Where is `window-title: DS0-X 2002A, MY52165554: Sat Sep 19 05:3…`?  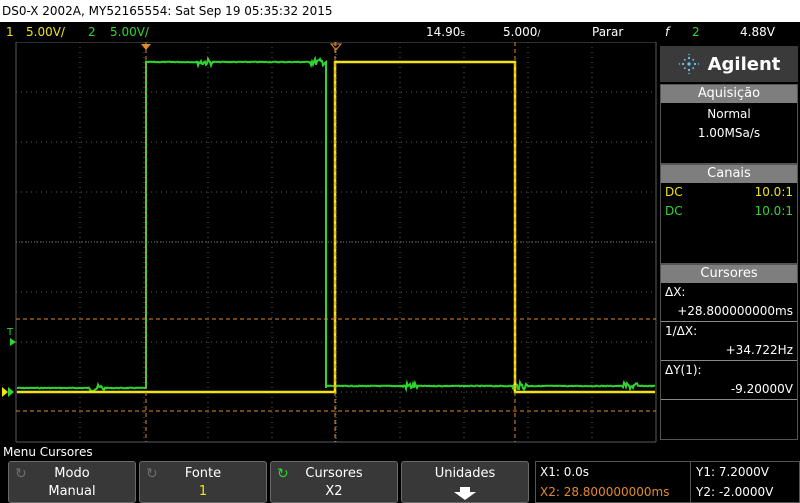
window-title: DS0-X 2002A, MY52165554: Sat Sep 19 05:3… is located at coordinates (400, 11).